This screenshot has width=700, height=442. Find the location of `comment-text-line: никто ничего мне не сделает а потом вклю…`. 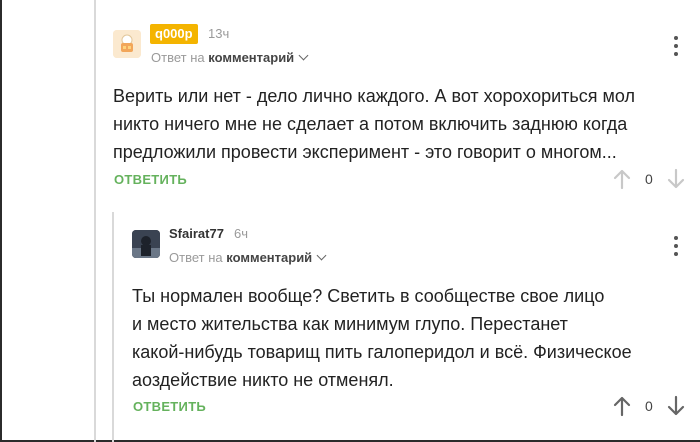

comment-text-line: никто ничего мне не сделает а потом вклю… is located at coordinates (370, 124).